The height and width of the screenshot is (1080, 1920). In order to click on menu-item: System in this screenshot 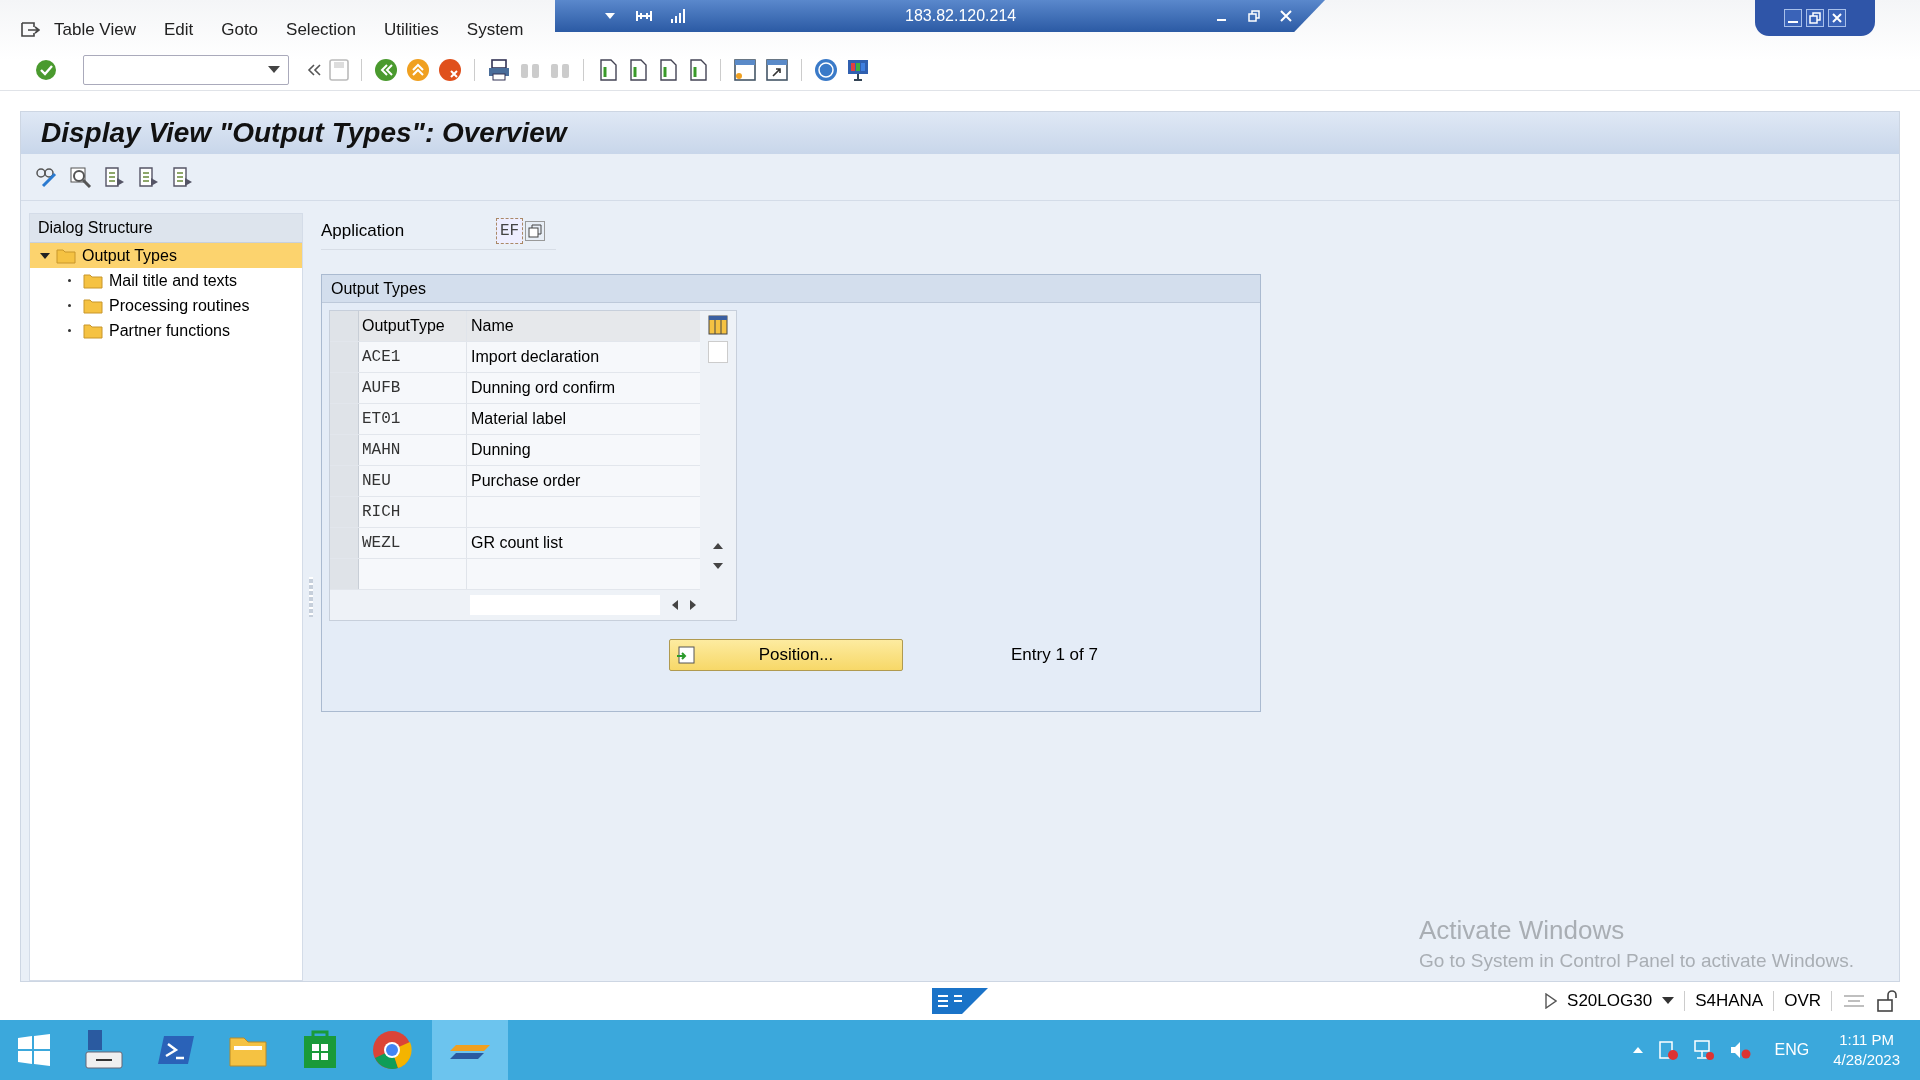, I will do `click(495, 30)`.